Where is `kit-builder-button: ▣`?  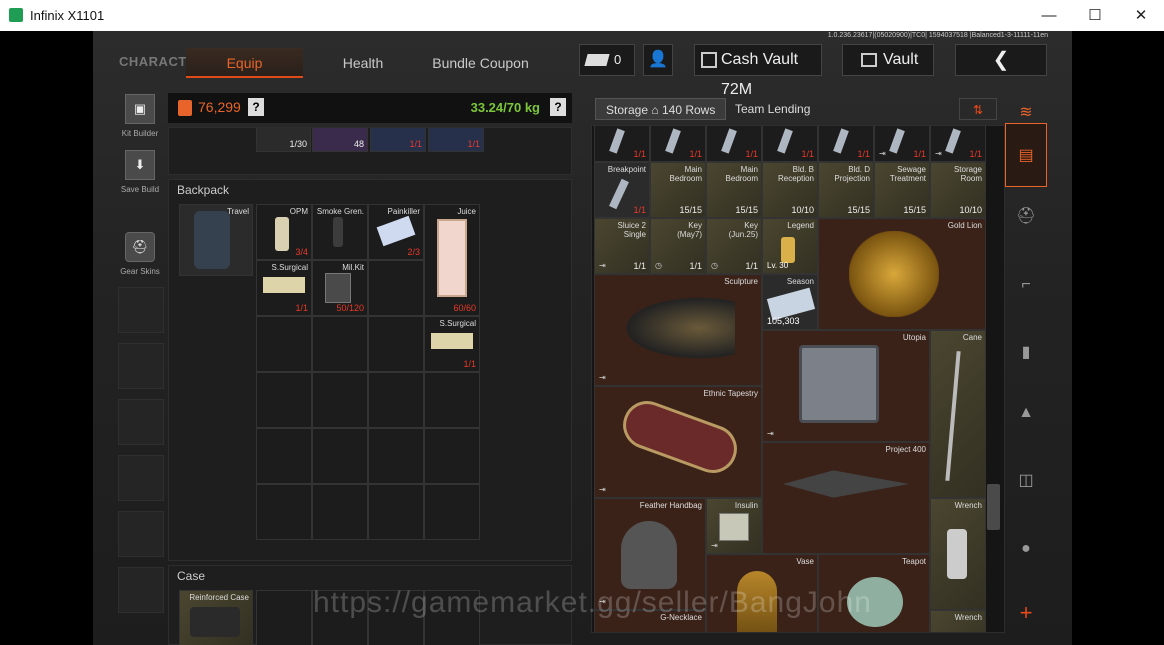 kit-builder-button: ▣ is located at coordinates (140, 109).